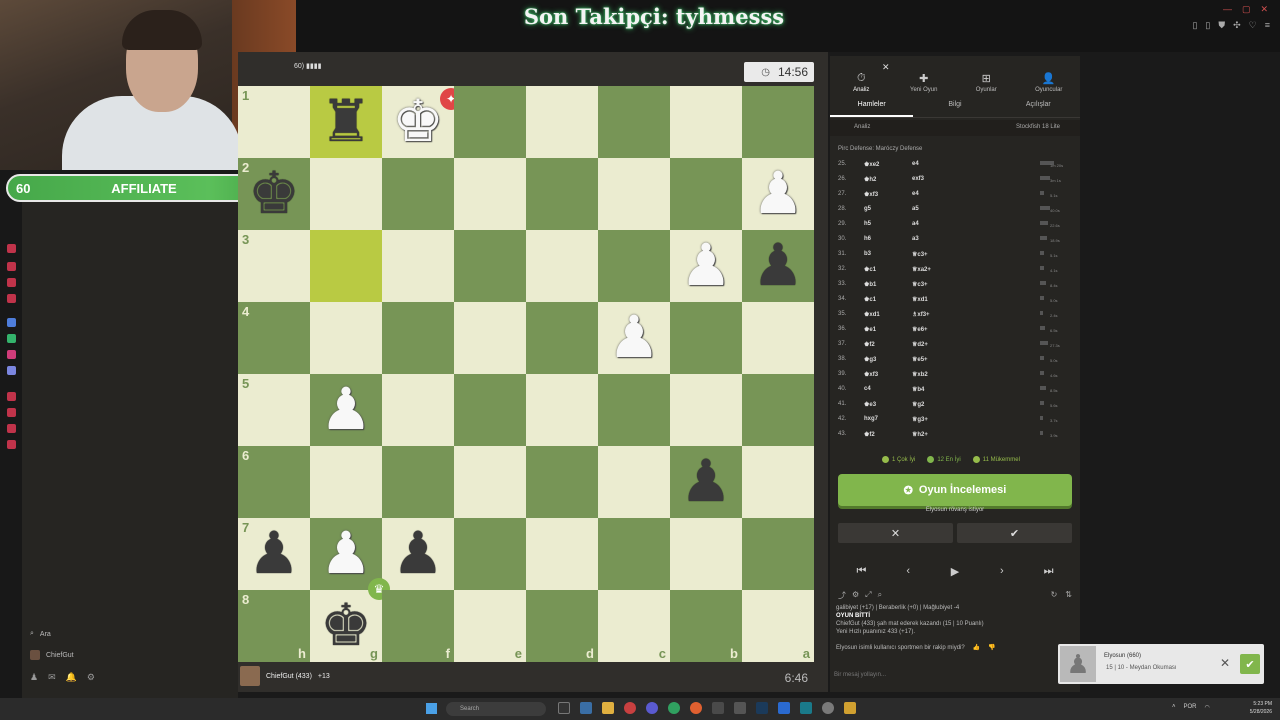  I want to click on discord-icon, so click(11, 370).